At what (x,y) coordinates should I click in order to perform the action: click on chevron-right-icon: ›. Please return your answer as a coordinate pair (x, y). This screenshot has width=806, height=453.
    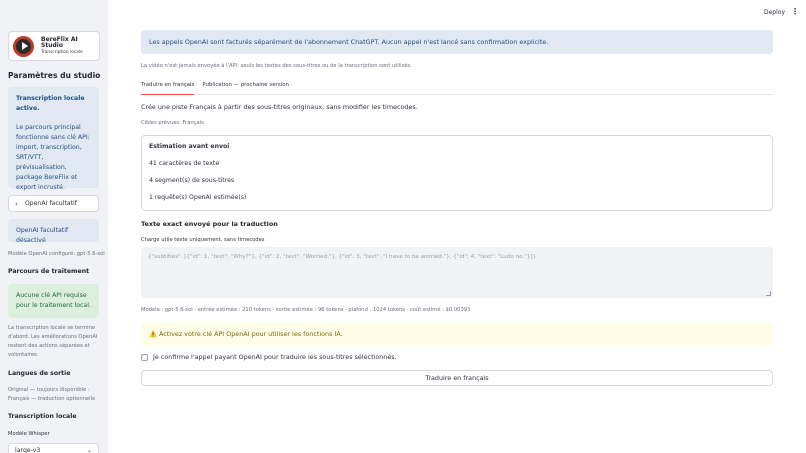
    Looking at the image, I should click on (16, 203).